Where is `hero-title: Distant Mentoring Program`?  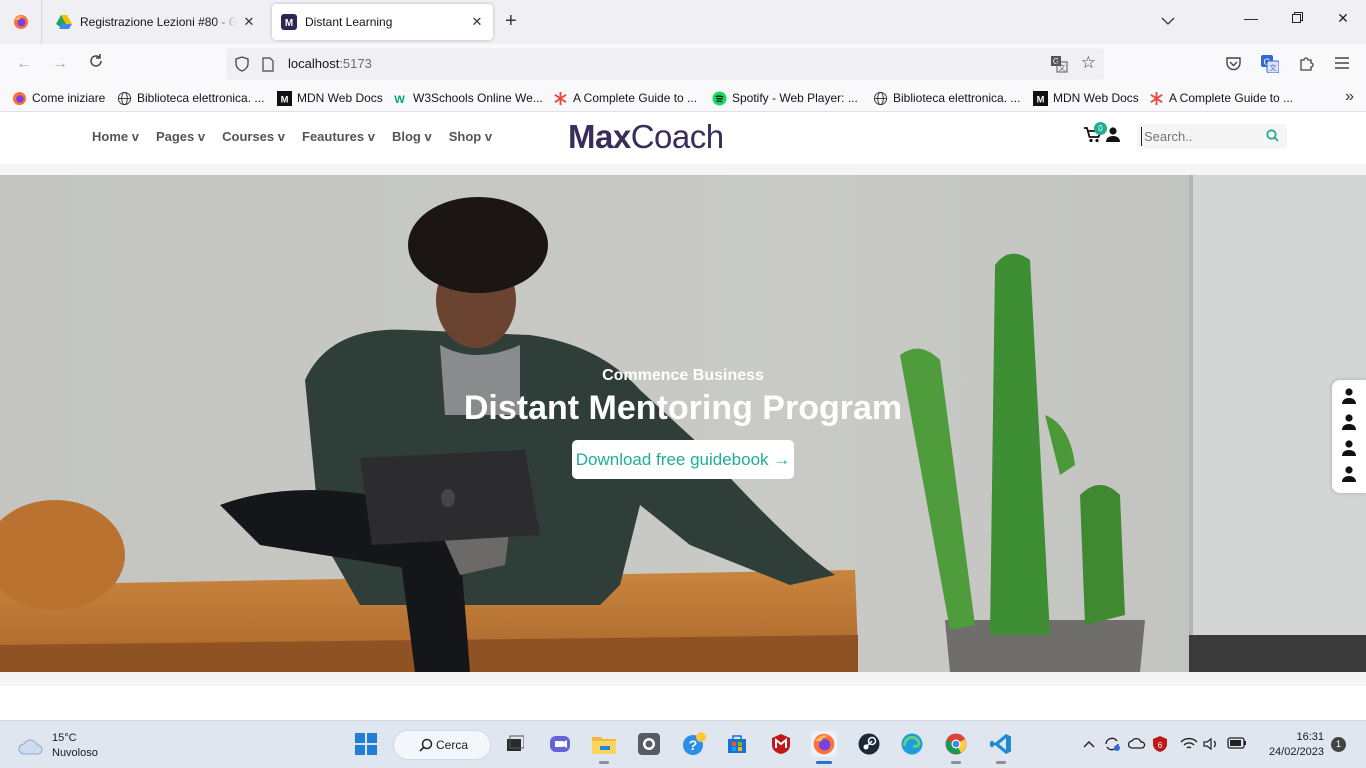
hero-title: Distant Mentoring Program is located at coordinates (683, 408).